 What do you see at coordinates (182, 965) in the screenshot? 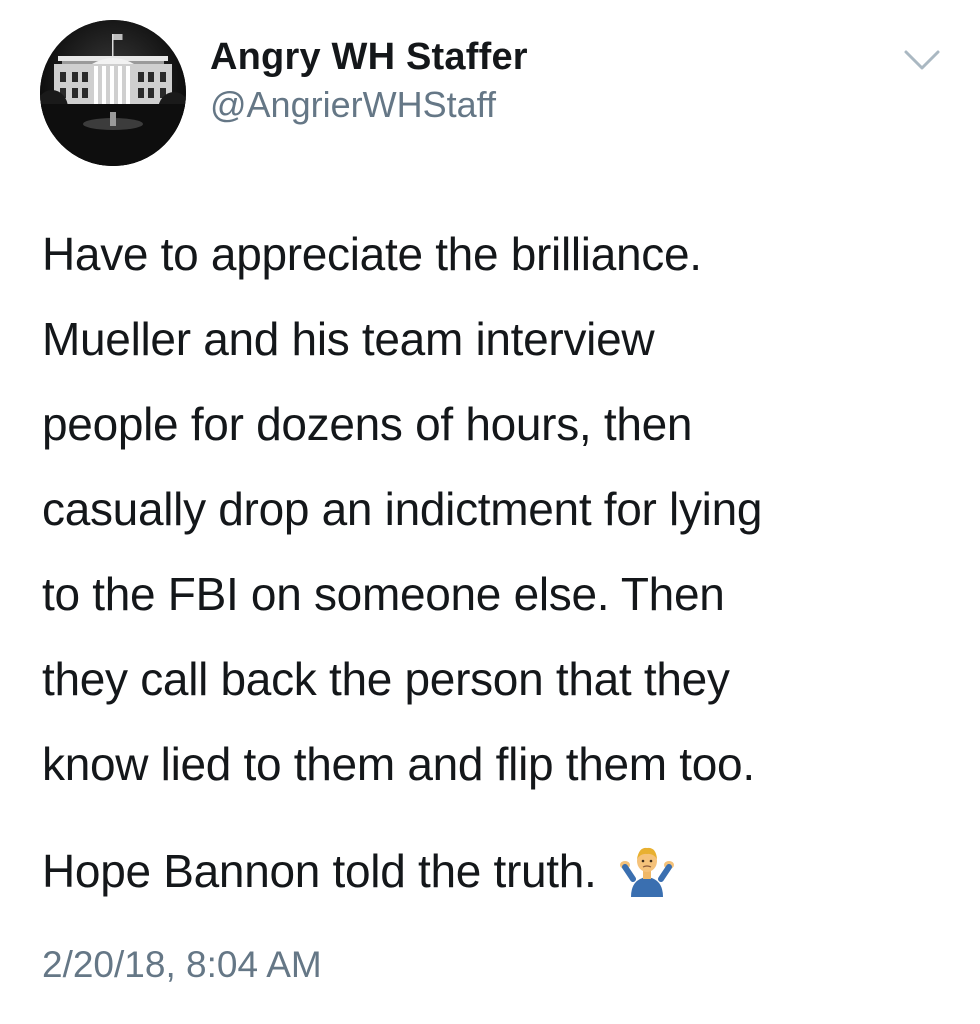
I see `tweet-timestamp: 2/20/18, 8:04 AM` at bounding box center [182, 965].